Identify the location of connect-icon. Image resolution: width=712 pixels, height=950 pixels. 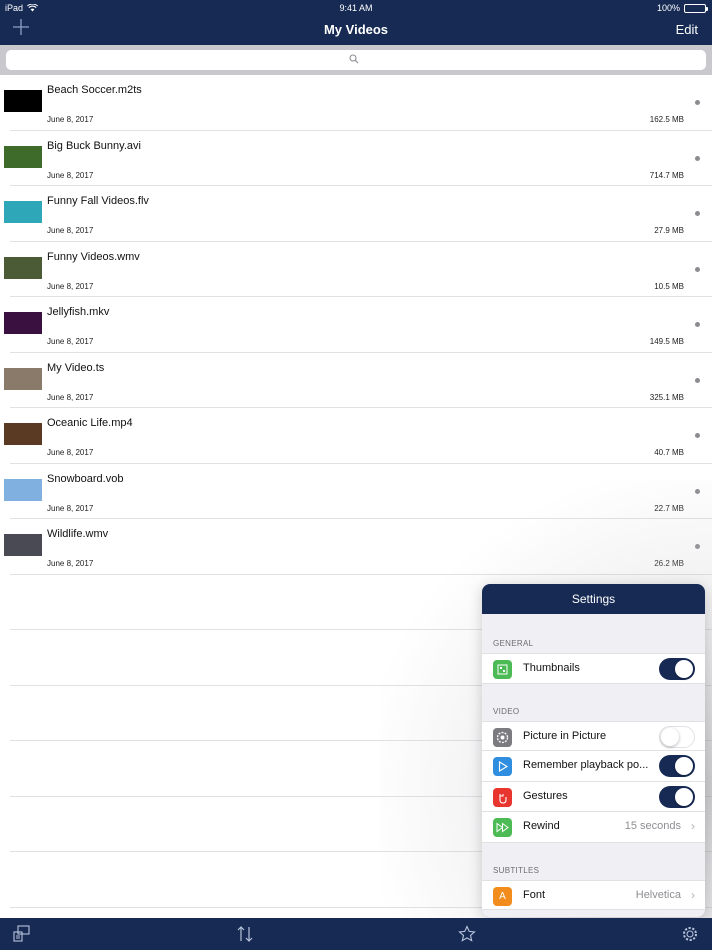
(22, 934).